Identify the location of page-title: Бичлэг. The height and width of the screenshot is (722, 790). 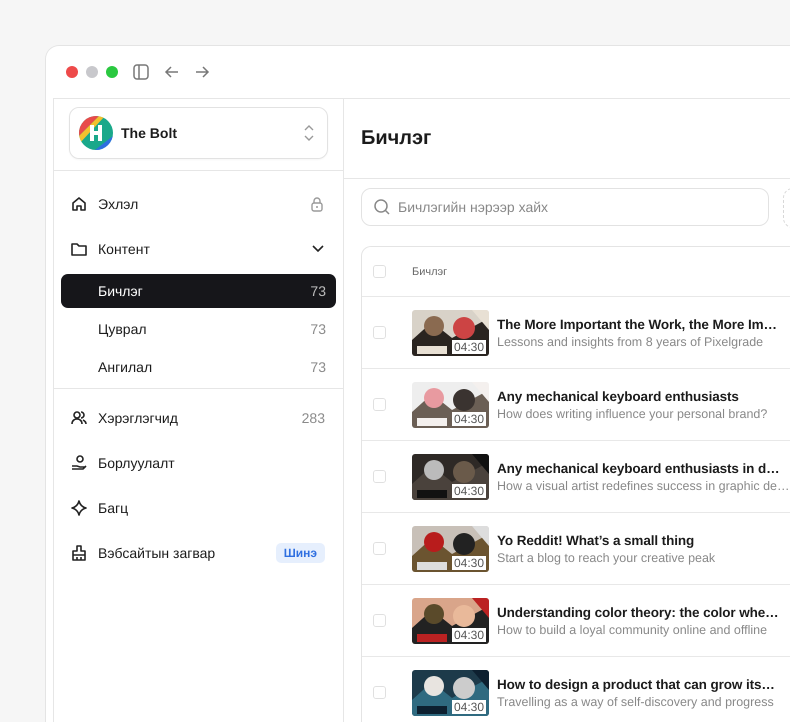
(396, 138).